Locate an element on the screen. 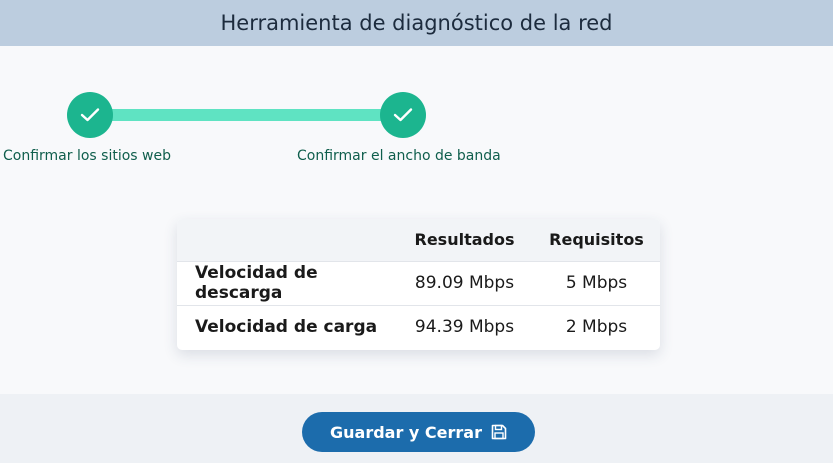 This screenshot has height=463, width=833. step-2-indicator is located at coordinates (403, 115).